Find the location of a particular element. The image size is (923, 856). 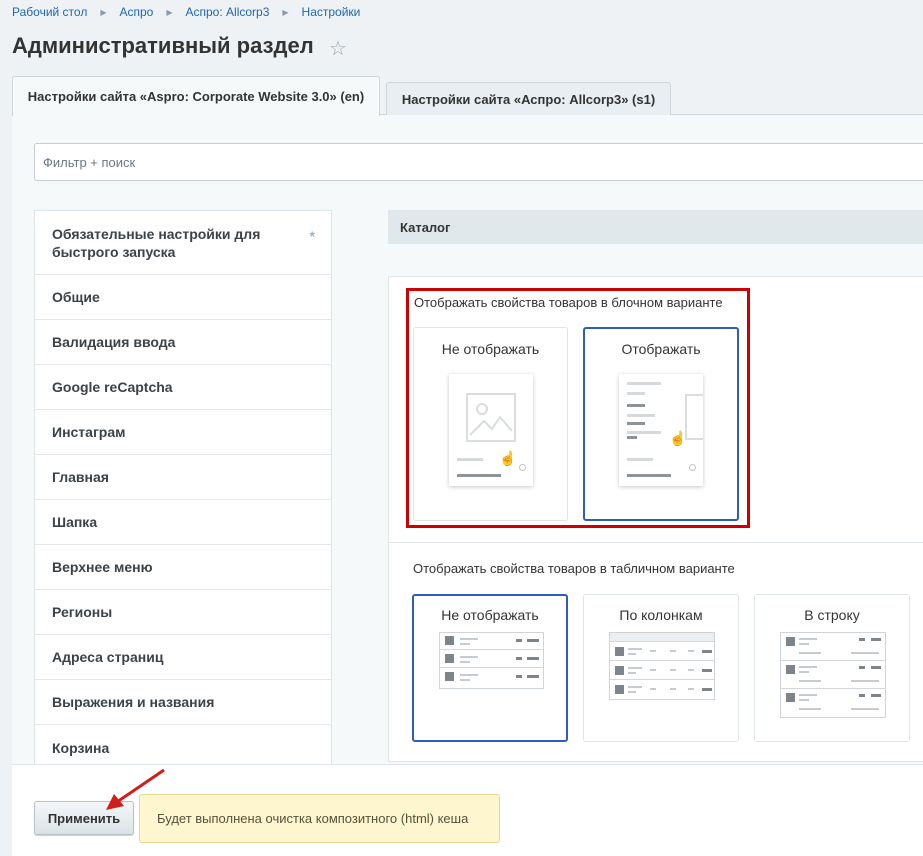

section-header-catalog: Каталог is located at coordinates (655, 227).